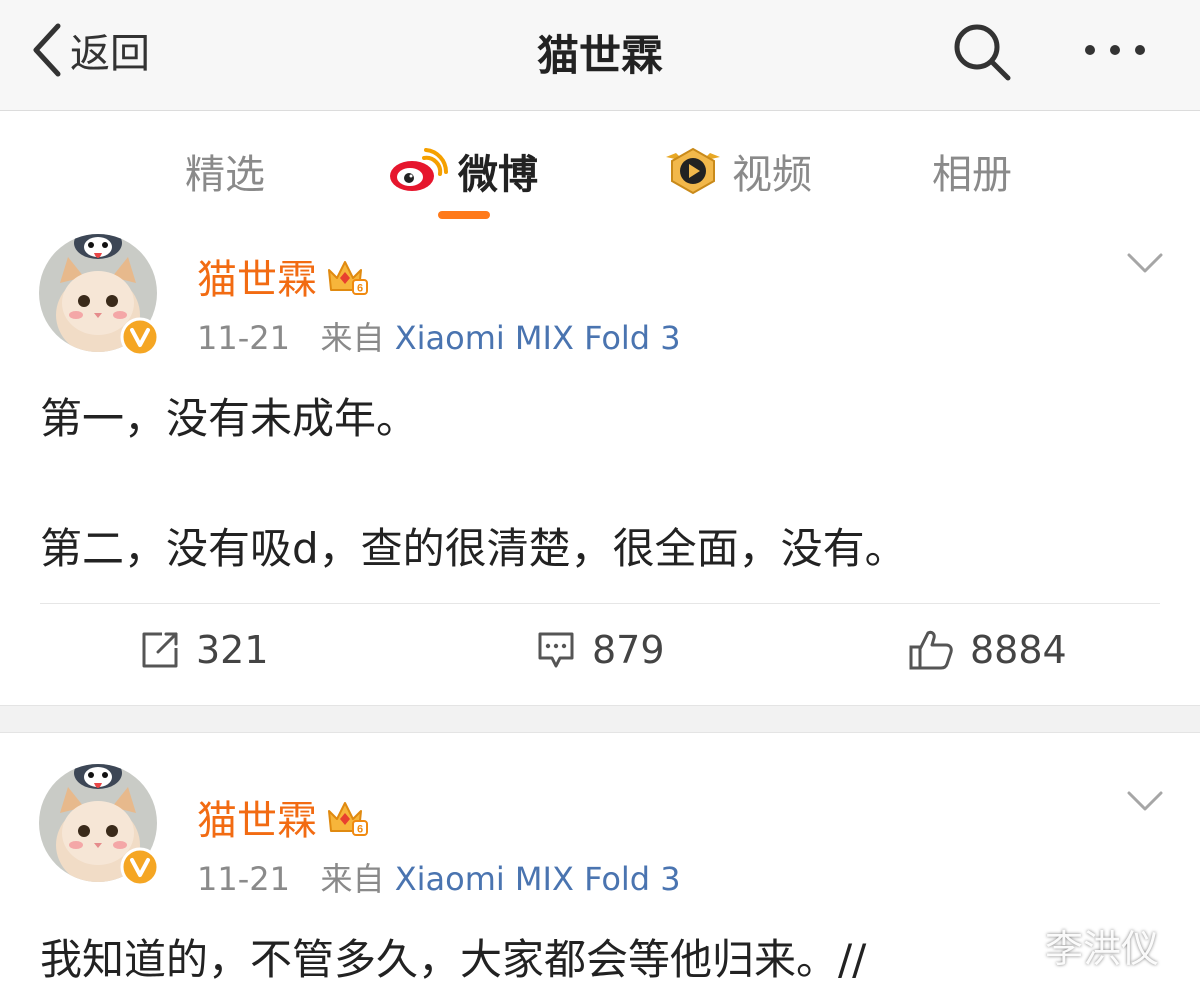 This screenshot has height=997, width=1200. Describe the element at coordinates (628, 650) in the screenshot. I see `comment-count: 879` at that location.